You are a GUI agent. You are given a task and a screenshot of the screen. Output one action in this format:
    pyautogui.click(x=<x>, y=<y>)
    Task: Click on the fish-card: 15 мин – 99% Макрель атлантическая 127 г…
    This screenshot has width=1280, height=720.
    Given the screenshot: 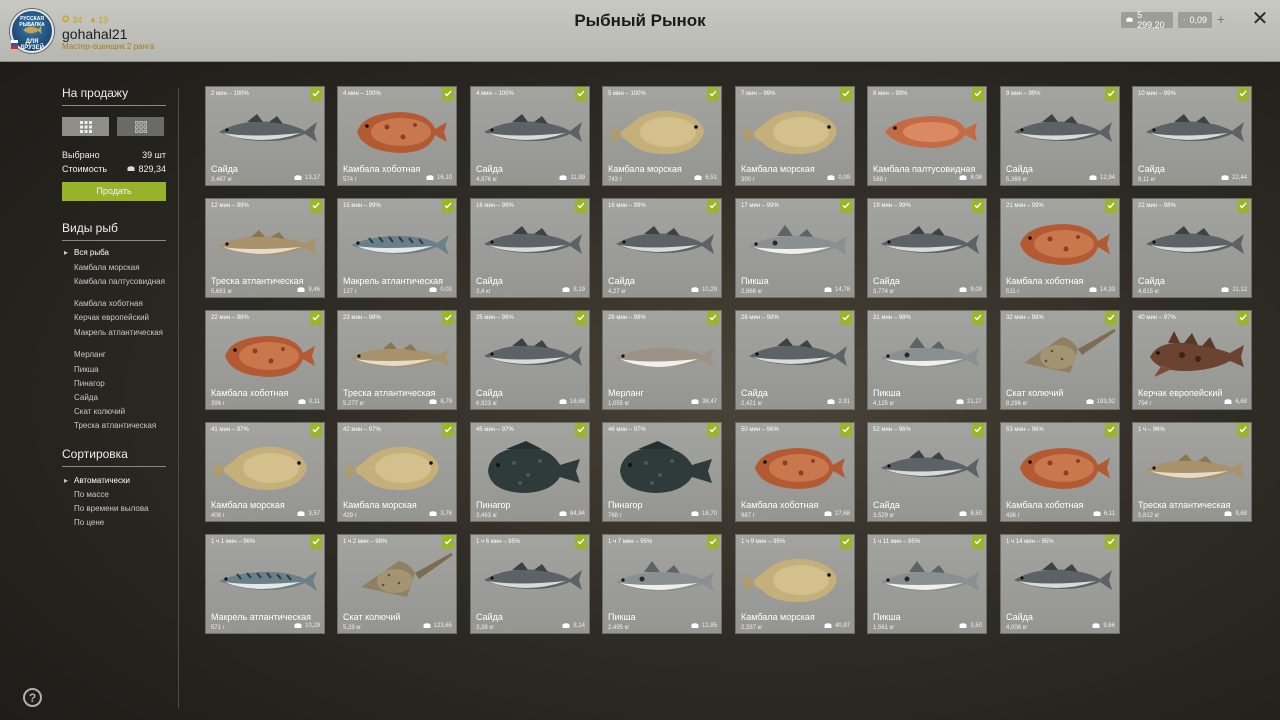 What is the action you would take?
    pyautogui.click(x=397, y=248)
    